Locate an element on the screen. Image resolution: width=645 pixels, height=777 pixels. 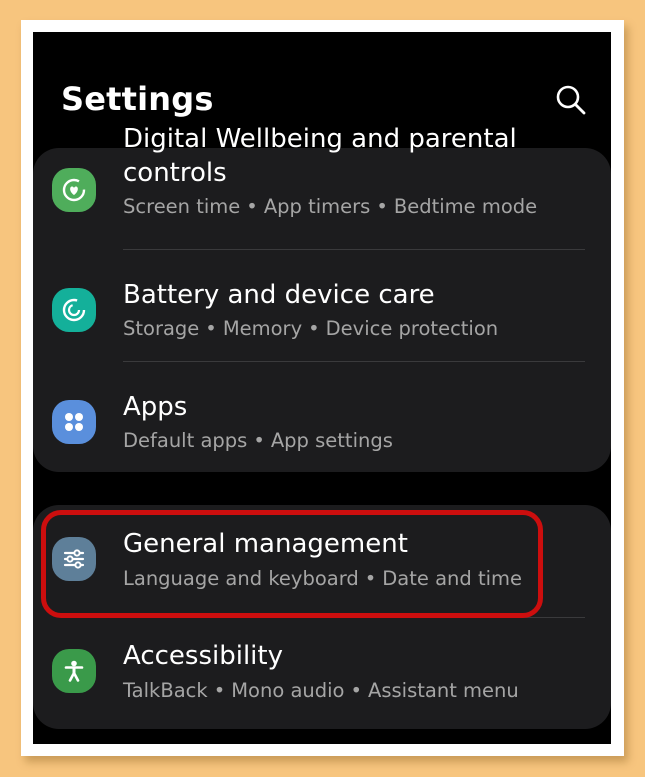
sub-app-settings: App settings is located at coordinates (331, 440).